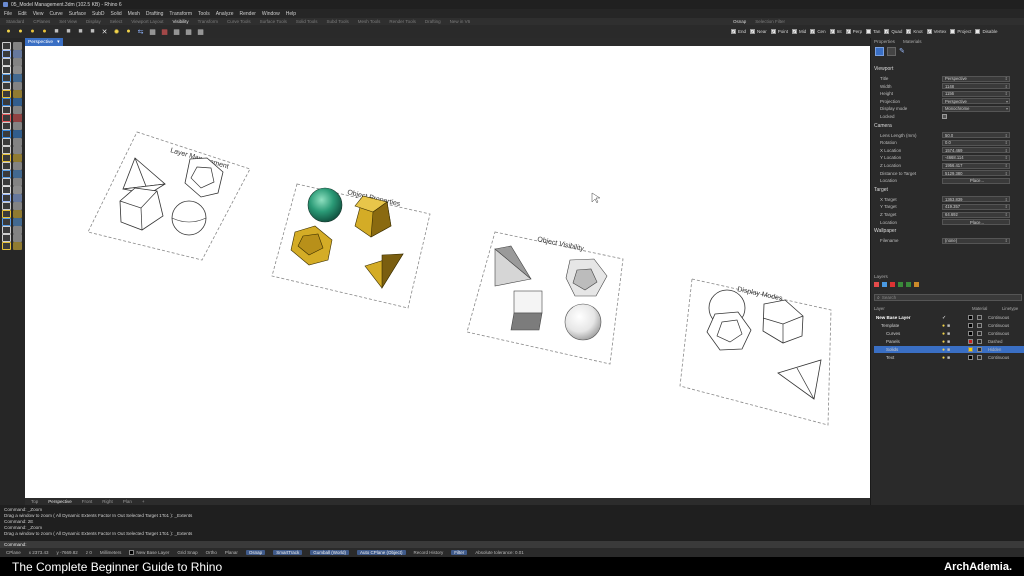 The width and height of the screenshot is (1024, 576). Describe the element at coordinates (55, 14) in the screenshot. I see `menu-item-curve: Curve` at that location.